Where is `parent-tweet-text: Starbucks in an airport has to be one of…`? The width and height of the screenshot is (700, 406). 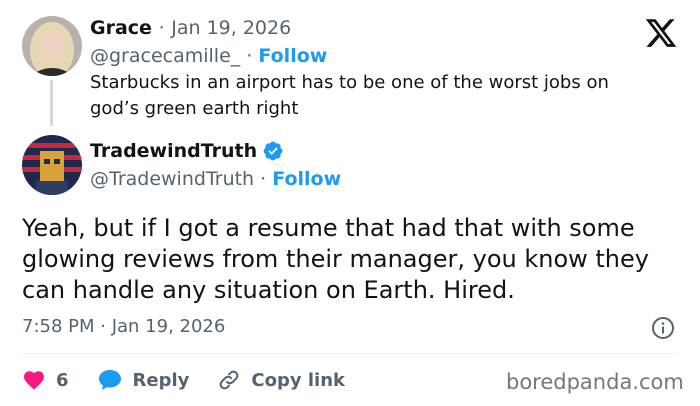
parent-tweet-text: Starbucks in an airport has to be one of… is located at coordinates (349, 95).